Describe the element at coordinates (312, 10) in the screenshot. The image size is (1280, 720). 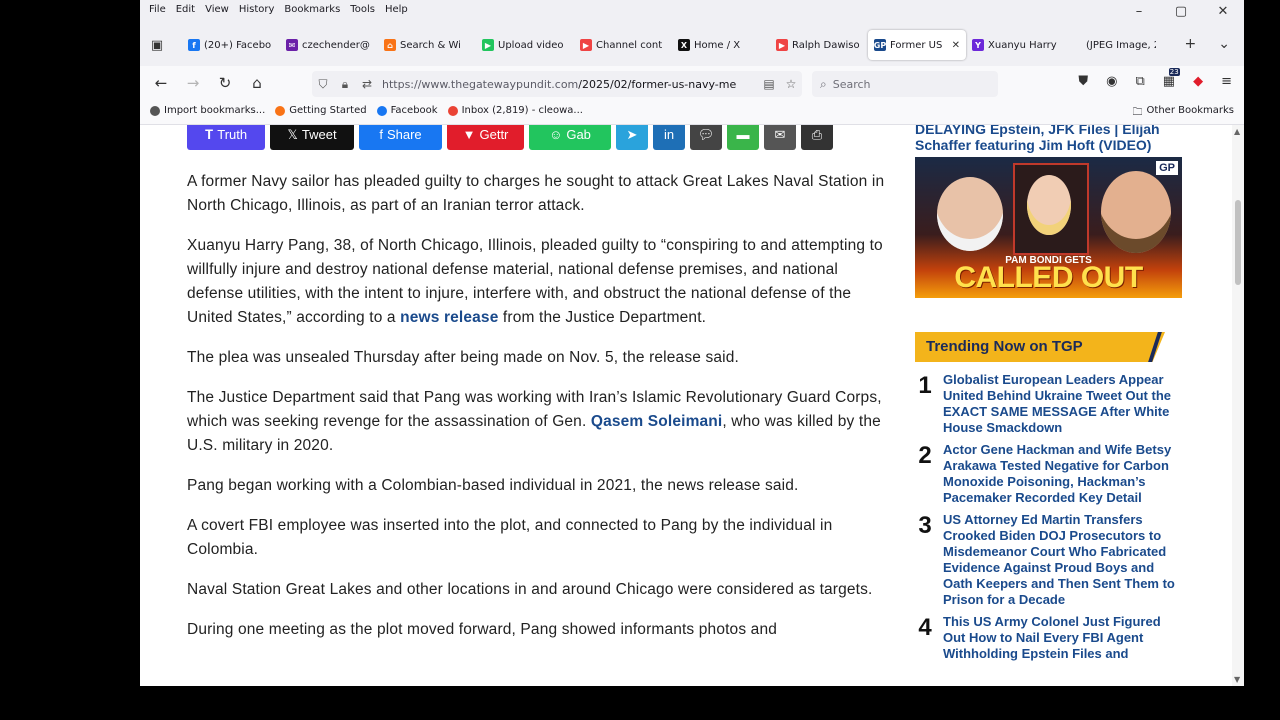
I see `menu-bookmarks: Bookmarks` at that location.